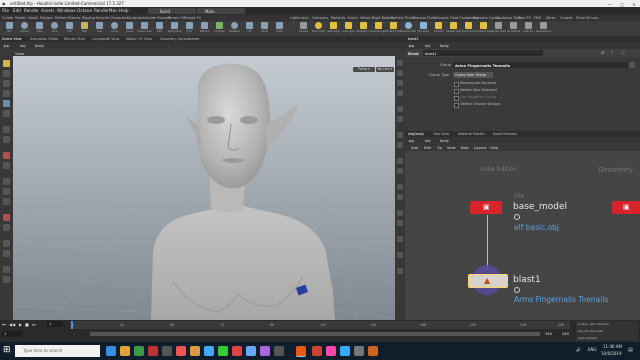 This screenshot has height=360, width=640. What do you see at coordinates (427, 141) in the screenshot?
I see `path-obj: obj` at bounding box center [427, 141].